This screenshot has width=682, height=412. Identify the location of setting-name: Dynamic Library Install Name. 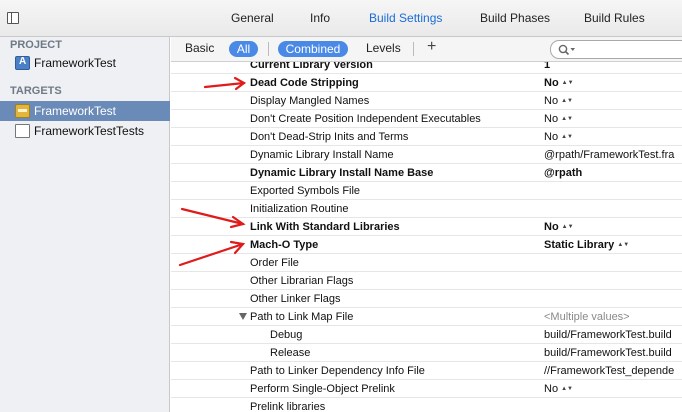
(322, 155).